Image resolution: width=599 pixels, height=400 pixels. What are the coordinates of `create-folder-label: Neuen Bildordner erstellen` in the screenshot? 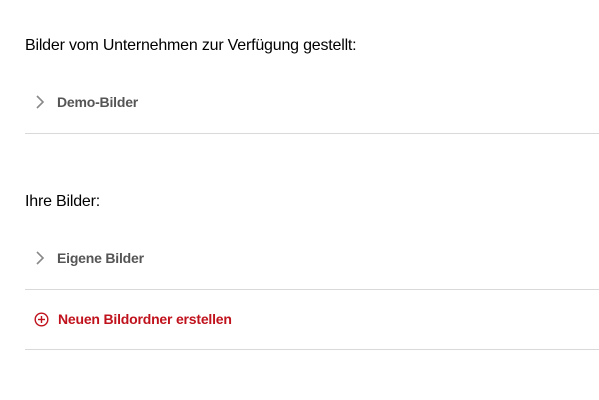 It's located at (145, 319).